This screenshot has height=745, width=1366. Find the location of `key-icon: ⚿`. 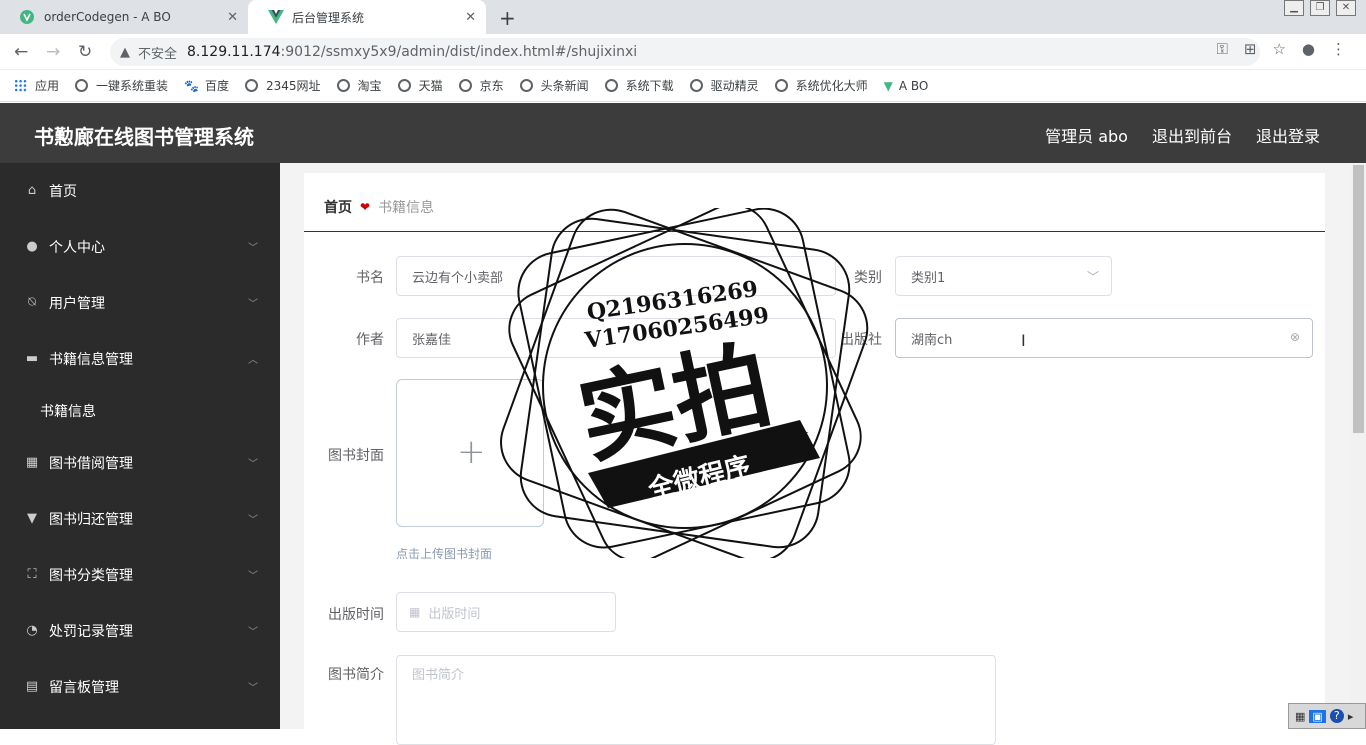

key-icon: ⚿ is located at coordinates (1221, 49).